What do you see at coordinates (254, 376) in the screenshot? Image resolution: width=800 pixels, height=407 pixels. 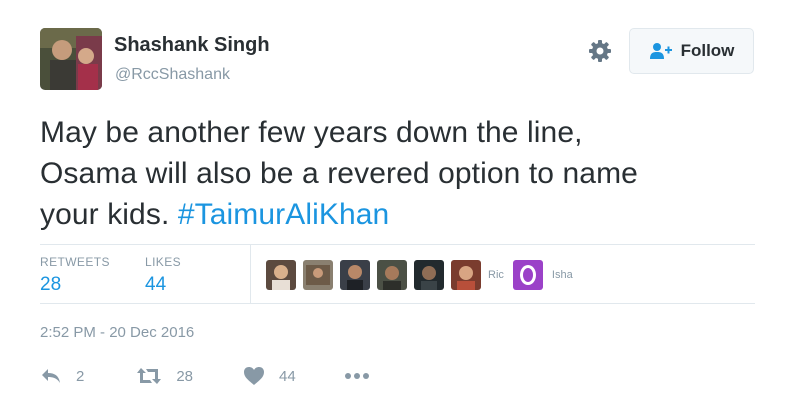 I see `heart-icon` at bounding box center [254, 376].